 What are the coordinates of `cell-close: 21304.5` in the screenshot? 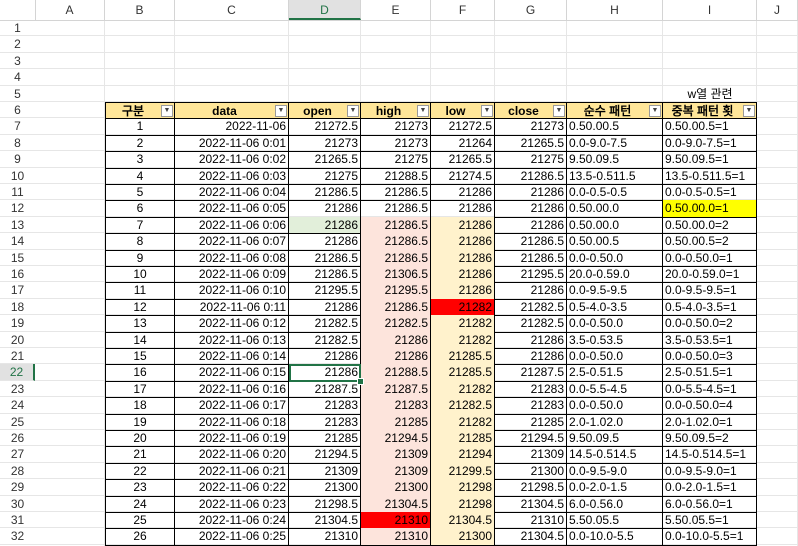 It's located at (531, 504).